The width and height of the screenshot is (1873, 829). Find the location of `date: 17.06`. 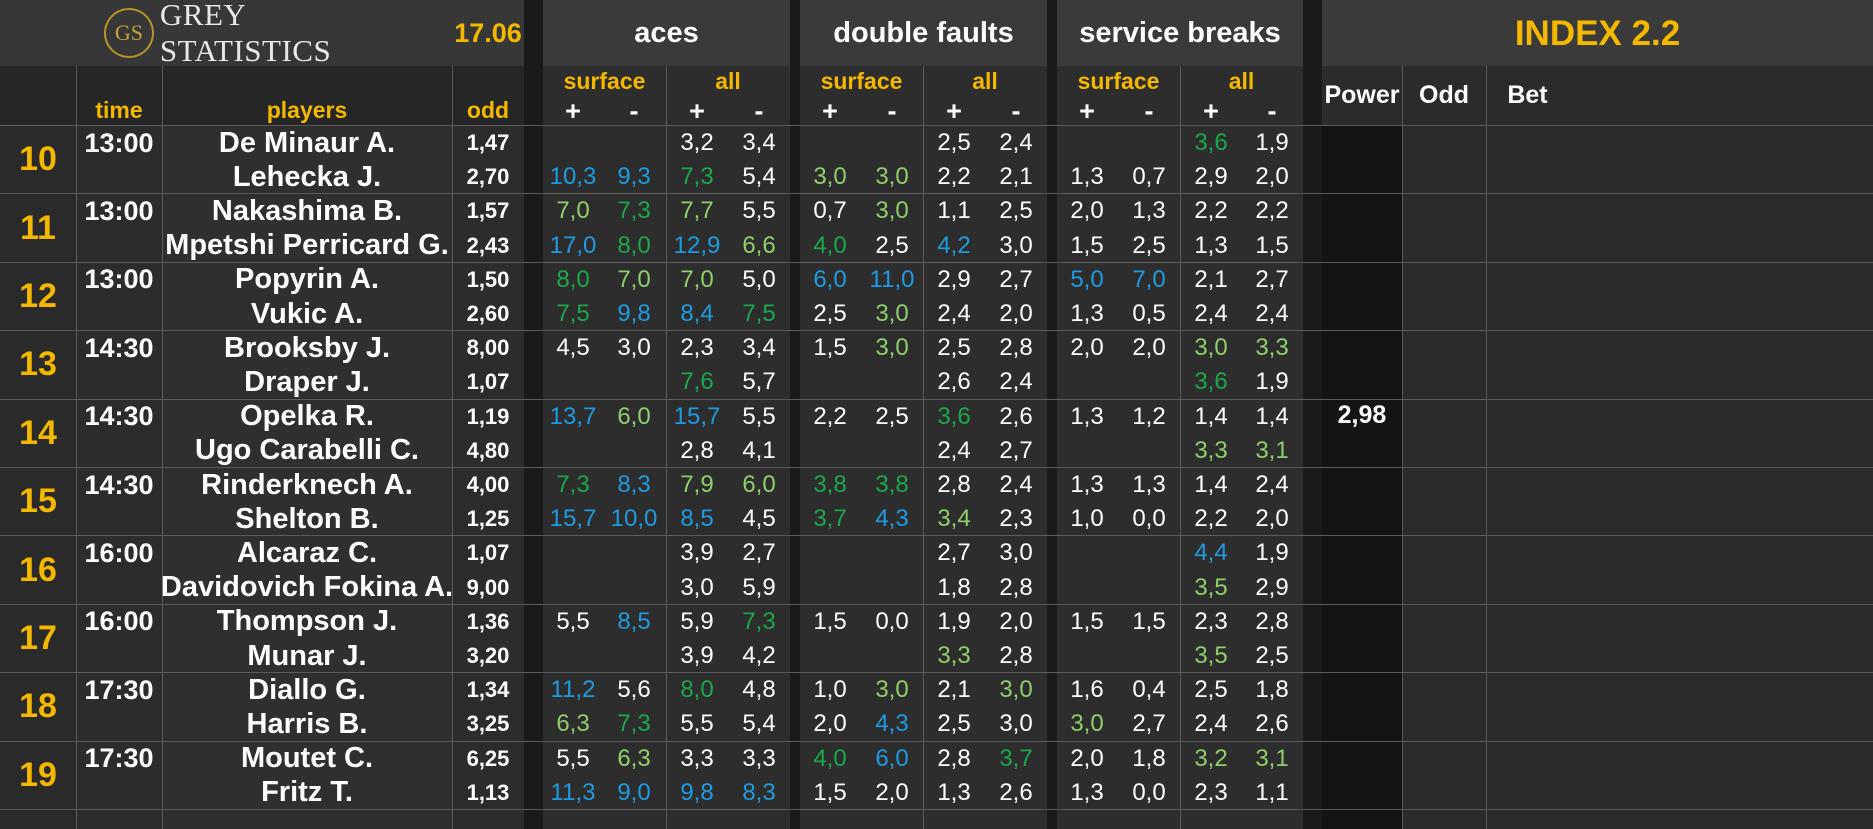

date: 17.06 is located at coordinates (488, 32).